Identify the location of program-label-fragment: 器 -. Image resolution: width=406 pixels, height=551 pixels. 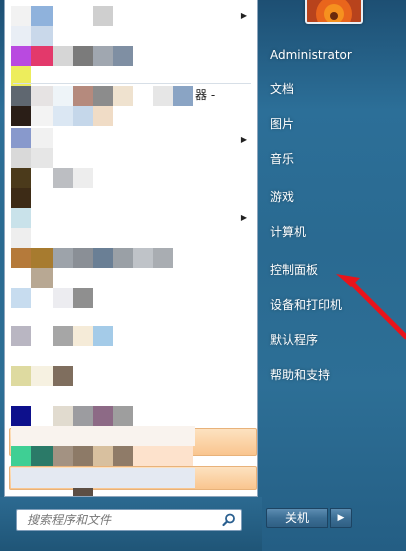
(205, 95).